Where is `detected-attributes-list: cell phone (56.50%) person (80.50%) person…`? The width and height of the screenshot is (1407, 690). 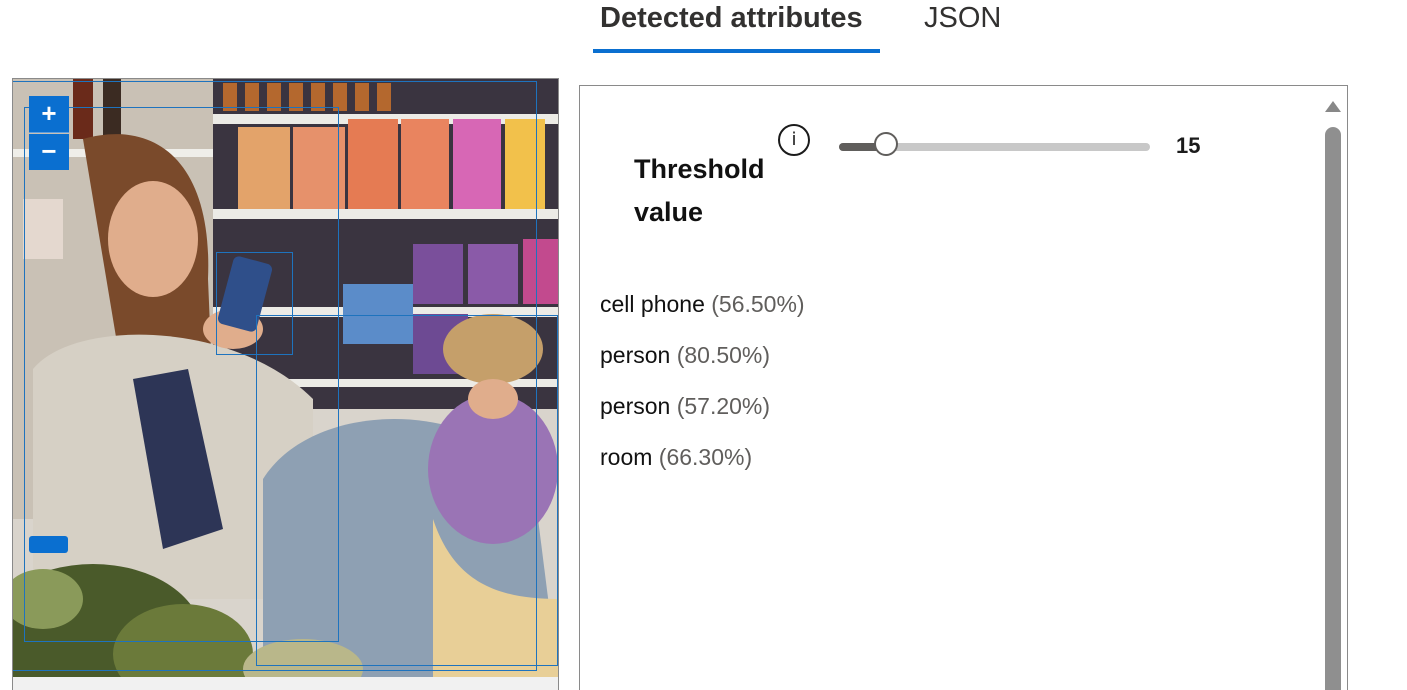
detected-attributes-list: cell phone (56.50%) person (80.50%) person… is located at coordinates (702, 381).